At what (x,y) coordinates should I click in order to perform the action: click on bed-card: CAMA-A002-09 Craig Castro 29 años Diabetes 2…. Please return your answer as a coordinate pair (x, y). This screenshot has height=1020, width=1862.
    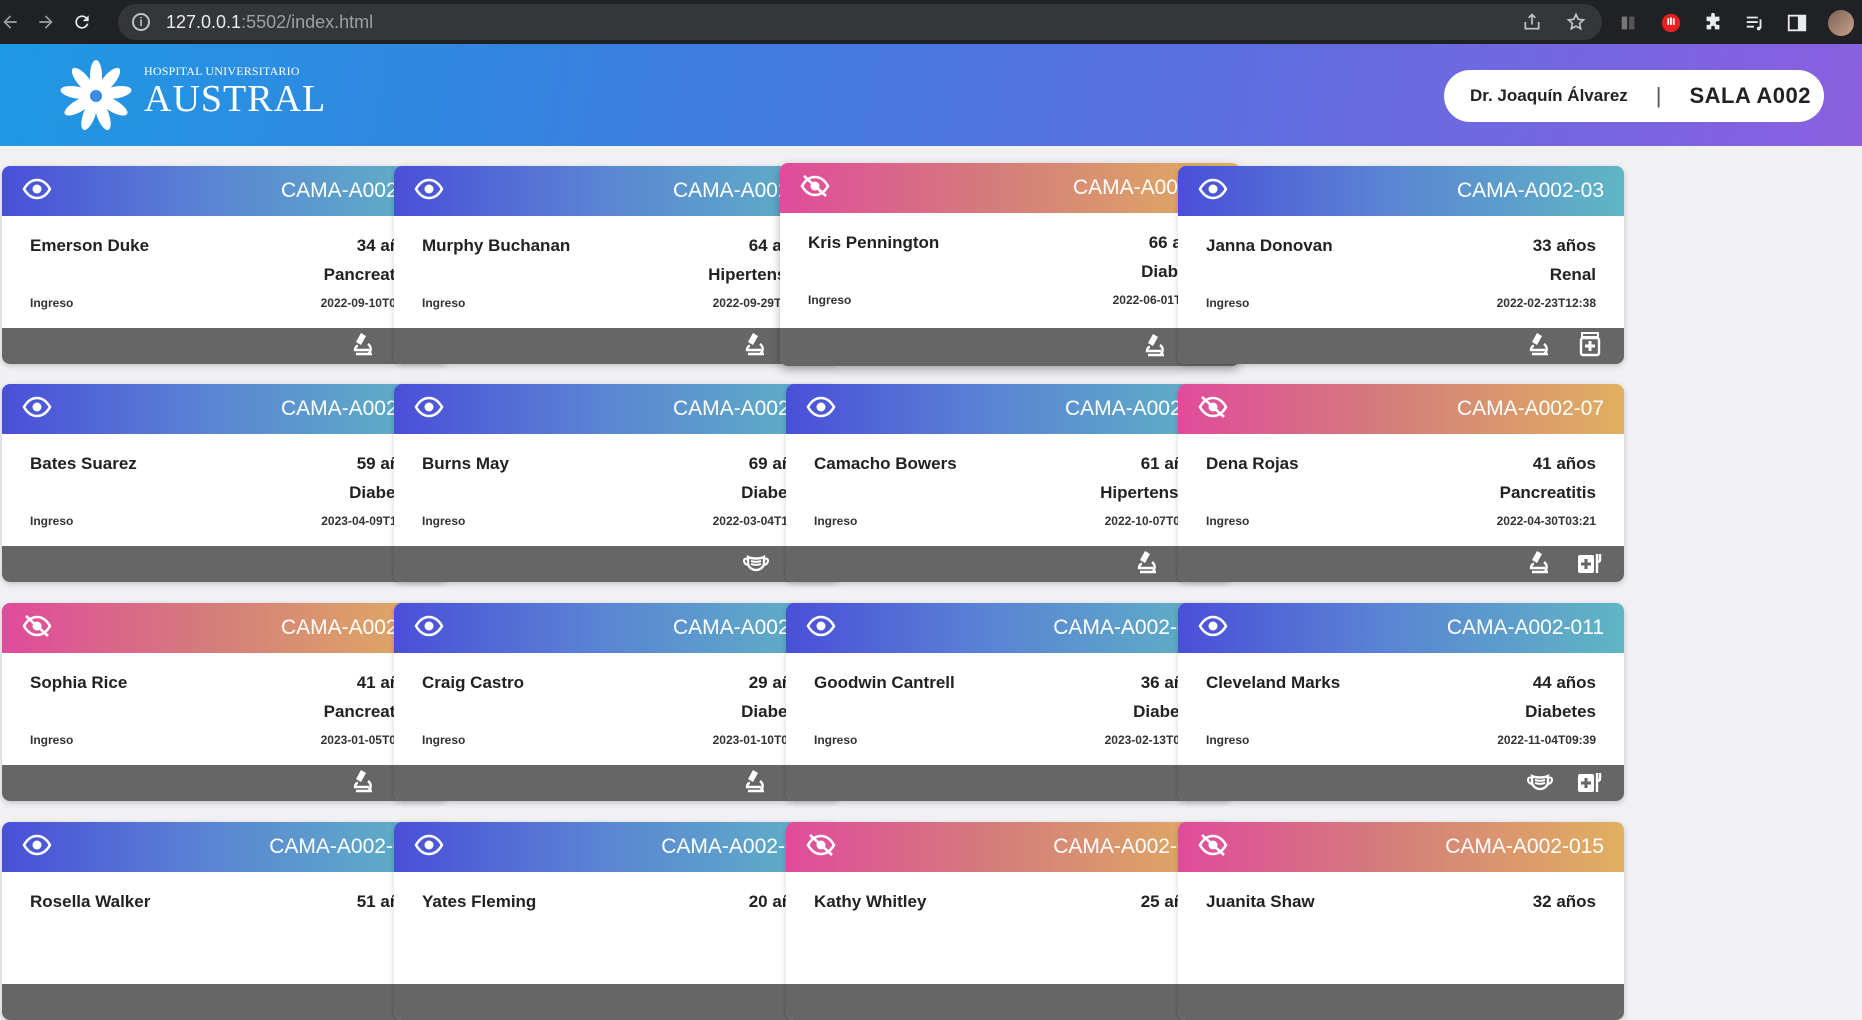
    Looking at the image, I should click on (617, 702).